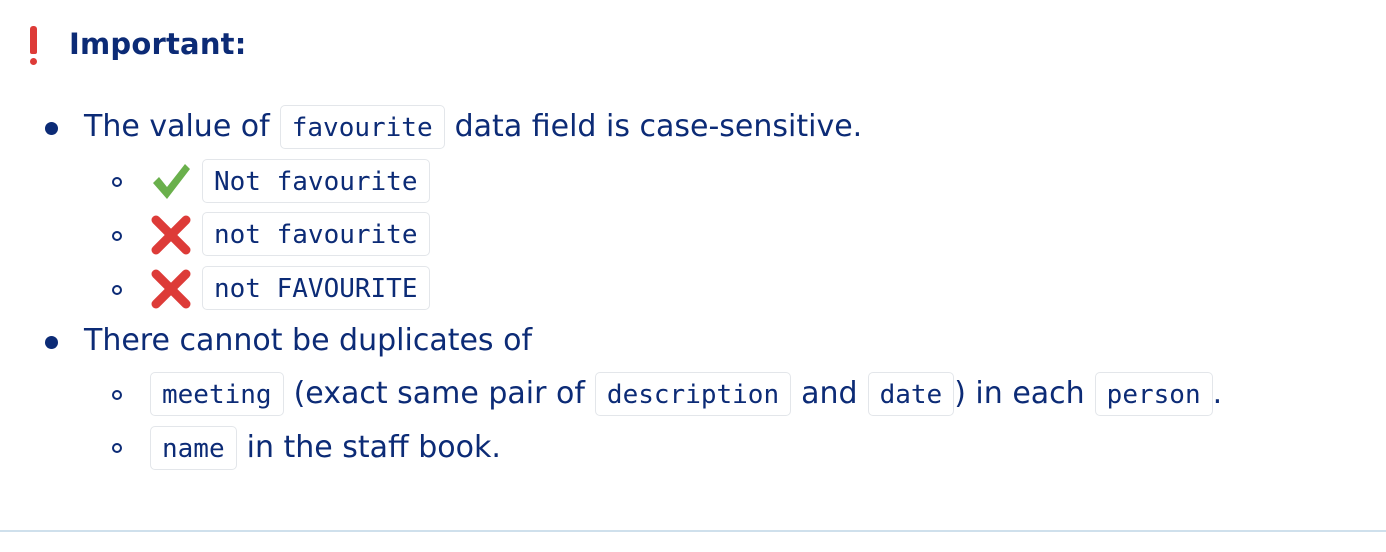 The image size is (1386, 552). Describe the element at coordinates (362, 127) in the screenshot. I see `inline-code: favourite` at that location.